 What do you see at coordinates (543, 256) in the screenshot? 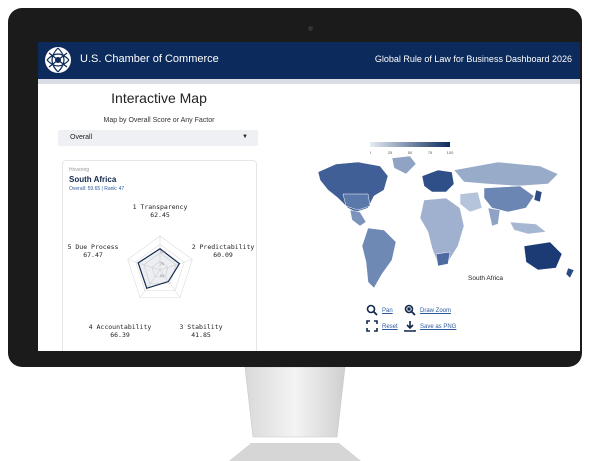
I see `map-region-australia` at bounding box center [543, 256].